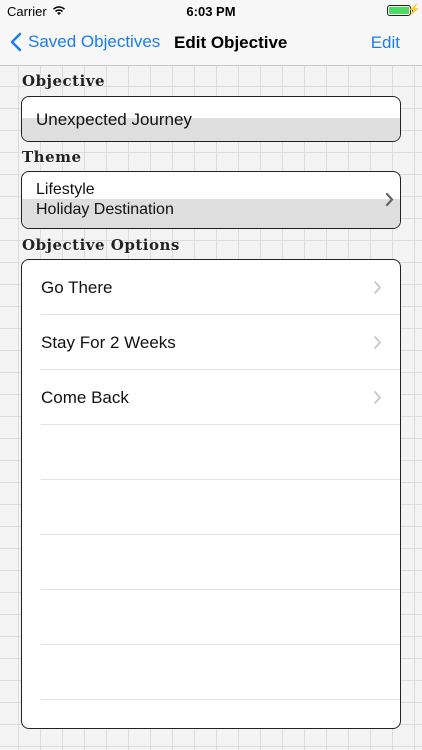  I want to click on status-bar: Carrier 6:03 PM ⚡, so click(211, 11).